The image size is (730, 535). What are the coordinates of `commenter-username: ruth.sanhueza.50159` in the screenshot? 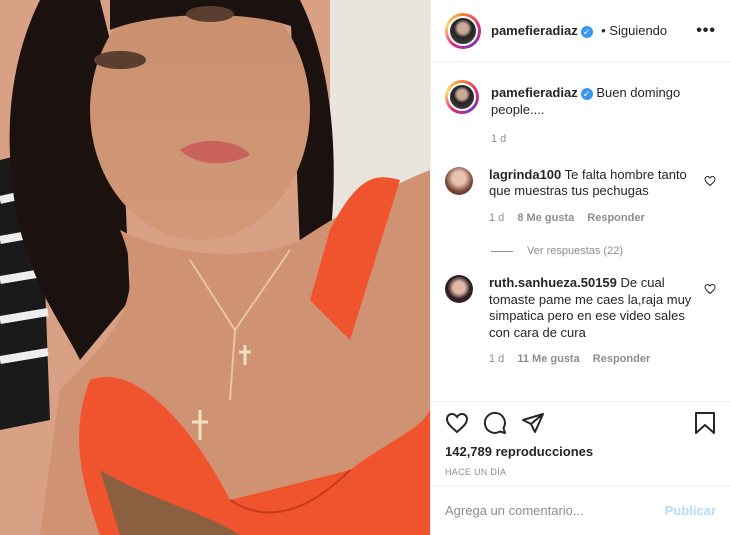 It's located at (553, 282).